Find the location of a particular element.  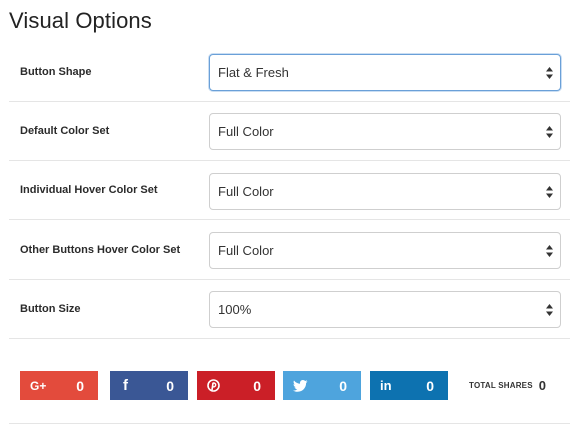

pinterest-share-count: 0 is located at coordinates (257, 385).